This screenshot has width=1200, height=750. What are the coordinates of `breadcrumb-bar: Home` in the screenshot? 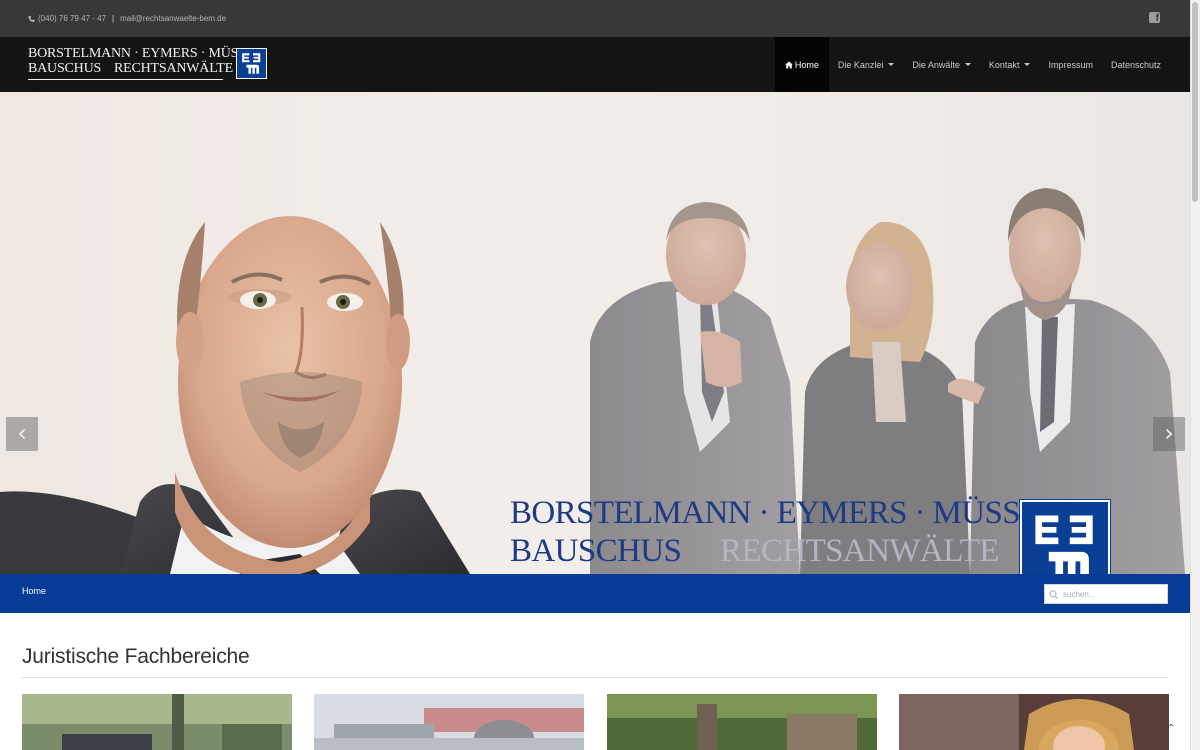 It's located at (595, 593).